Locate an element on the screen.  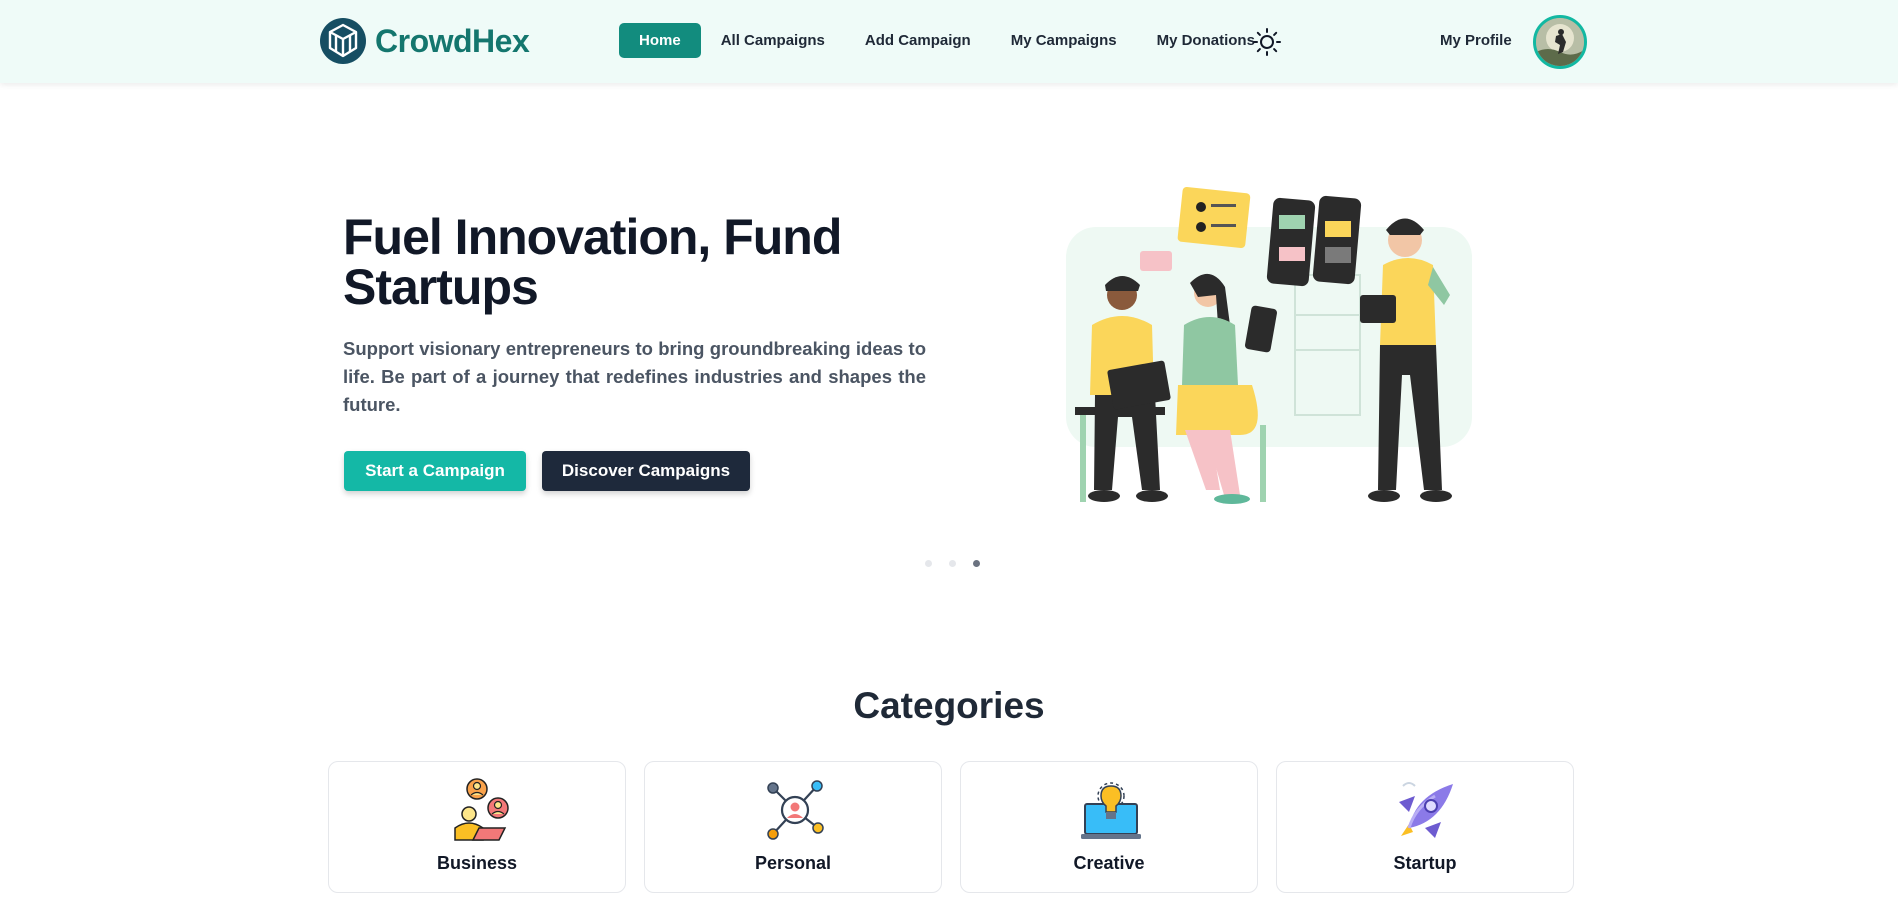
category-label: Startup is located at coordinates (1425, 863).